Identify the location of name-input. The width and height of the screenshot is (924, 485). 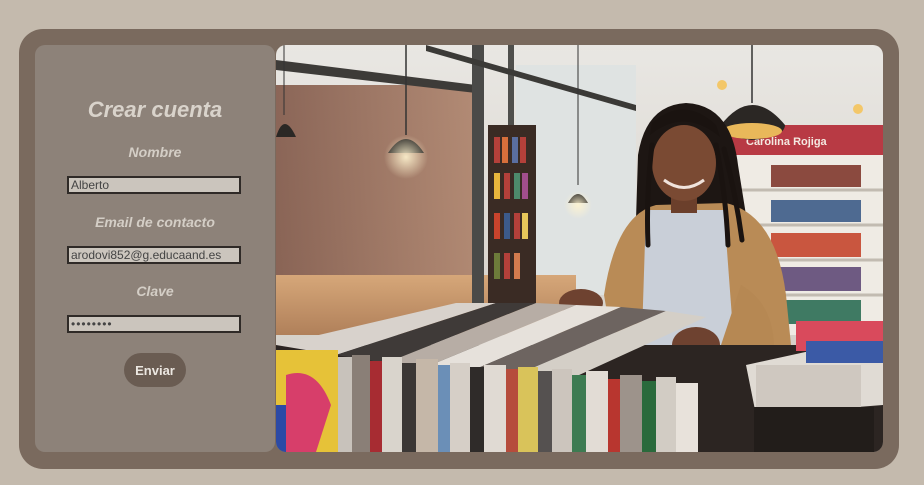
(154, 185).